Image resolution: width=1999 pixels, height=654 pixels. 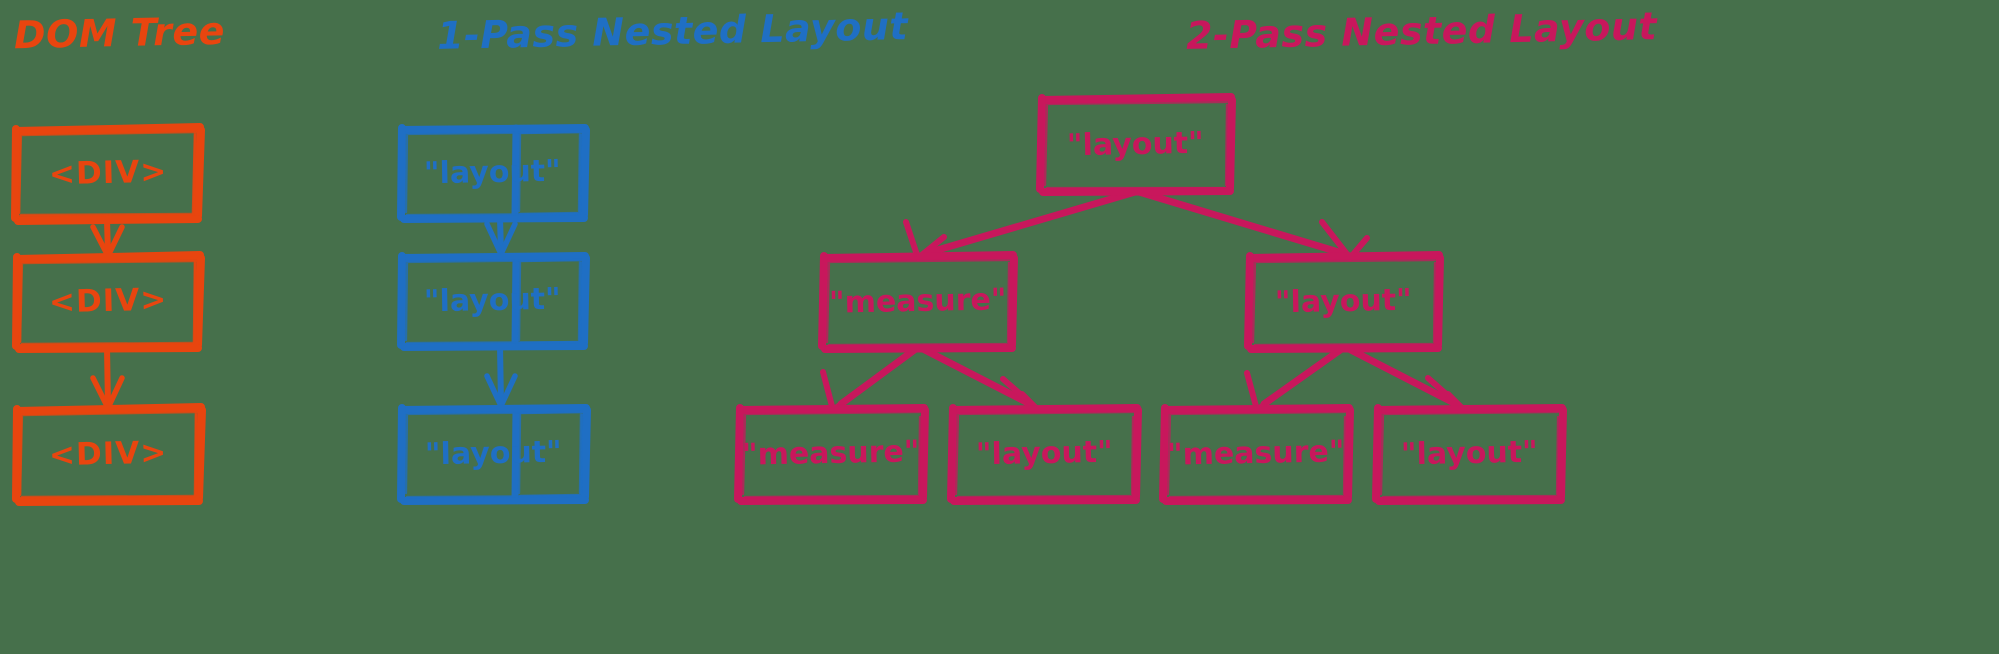 I want to click on two-pass-node-level2-left-right: "layout", so click(x=1044, y=454).